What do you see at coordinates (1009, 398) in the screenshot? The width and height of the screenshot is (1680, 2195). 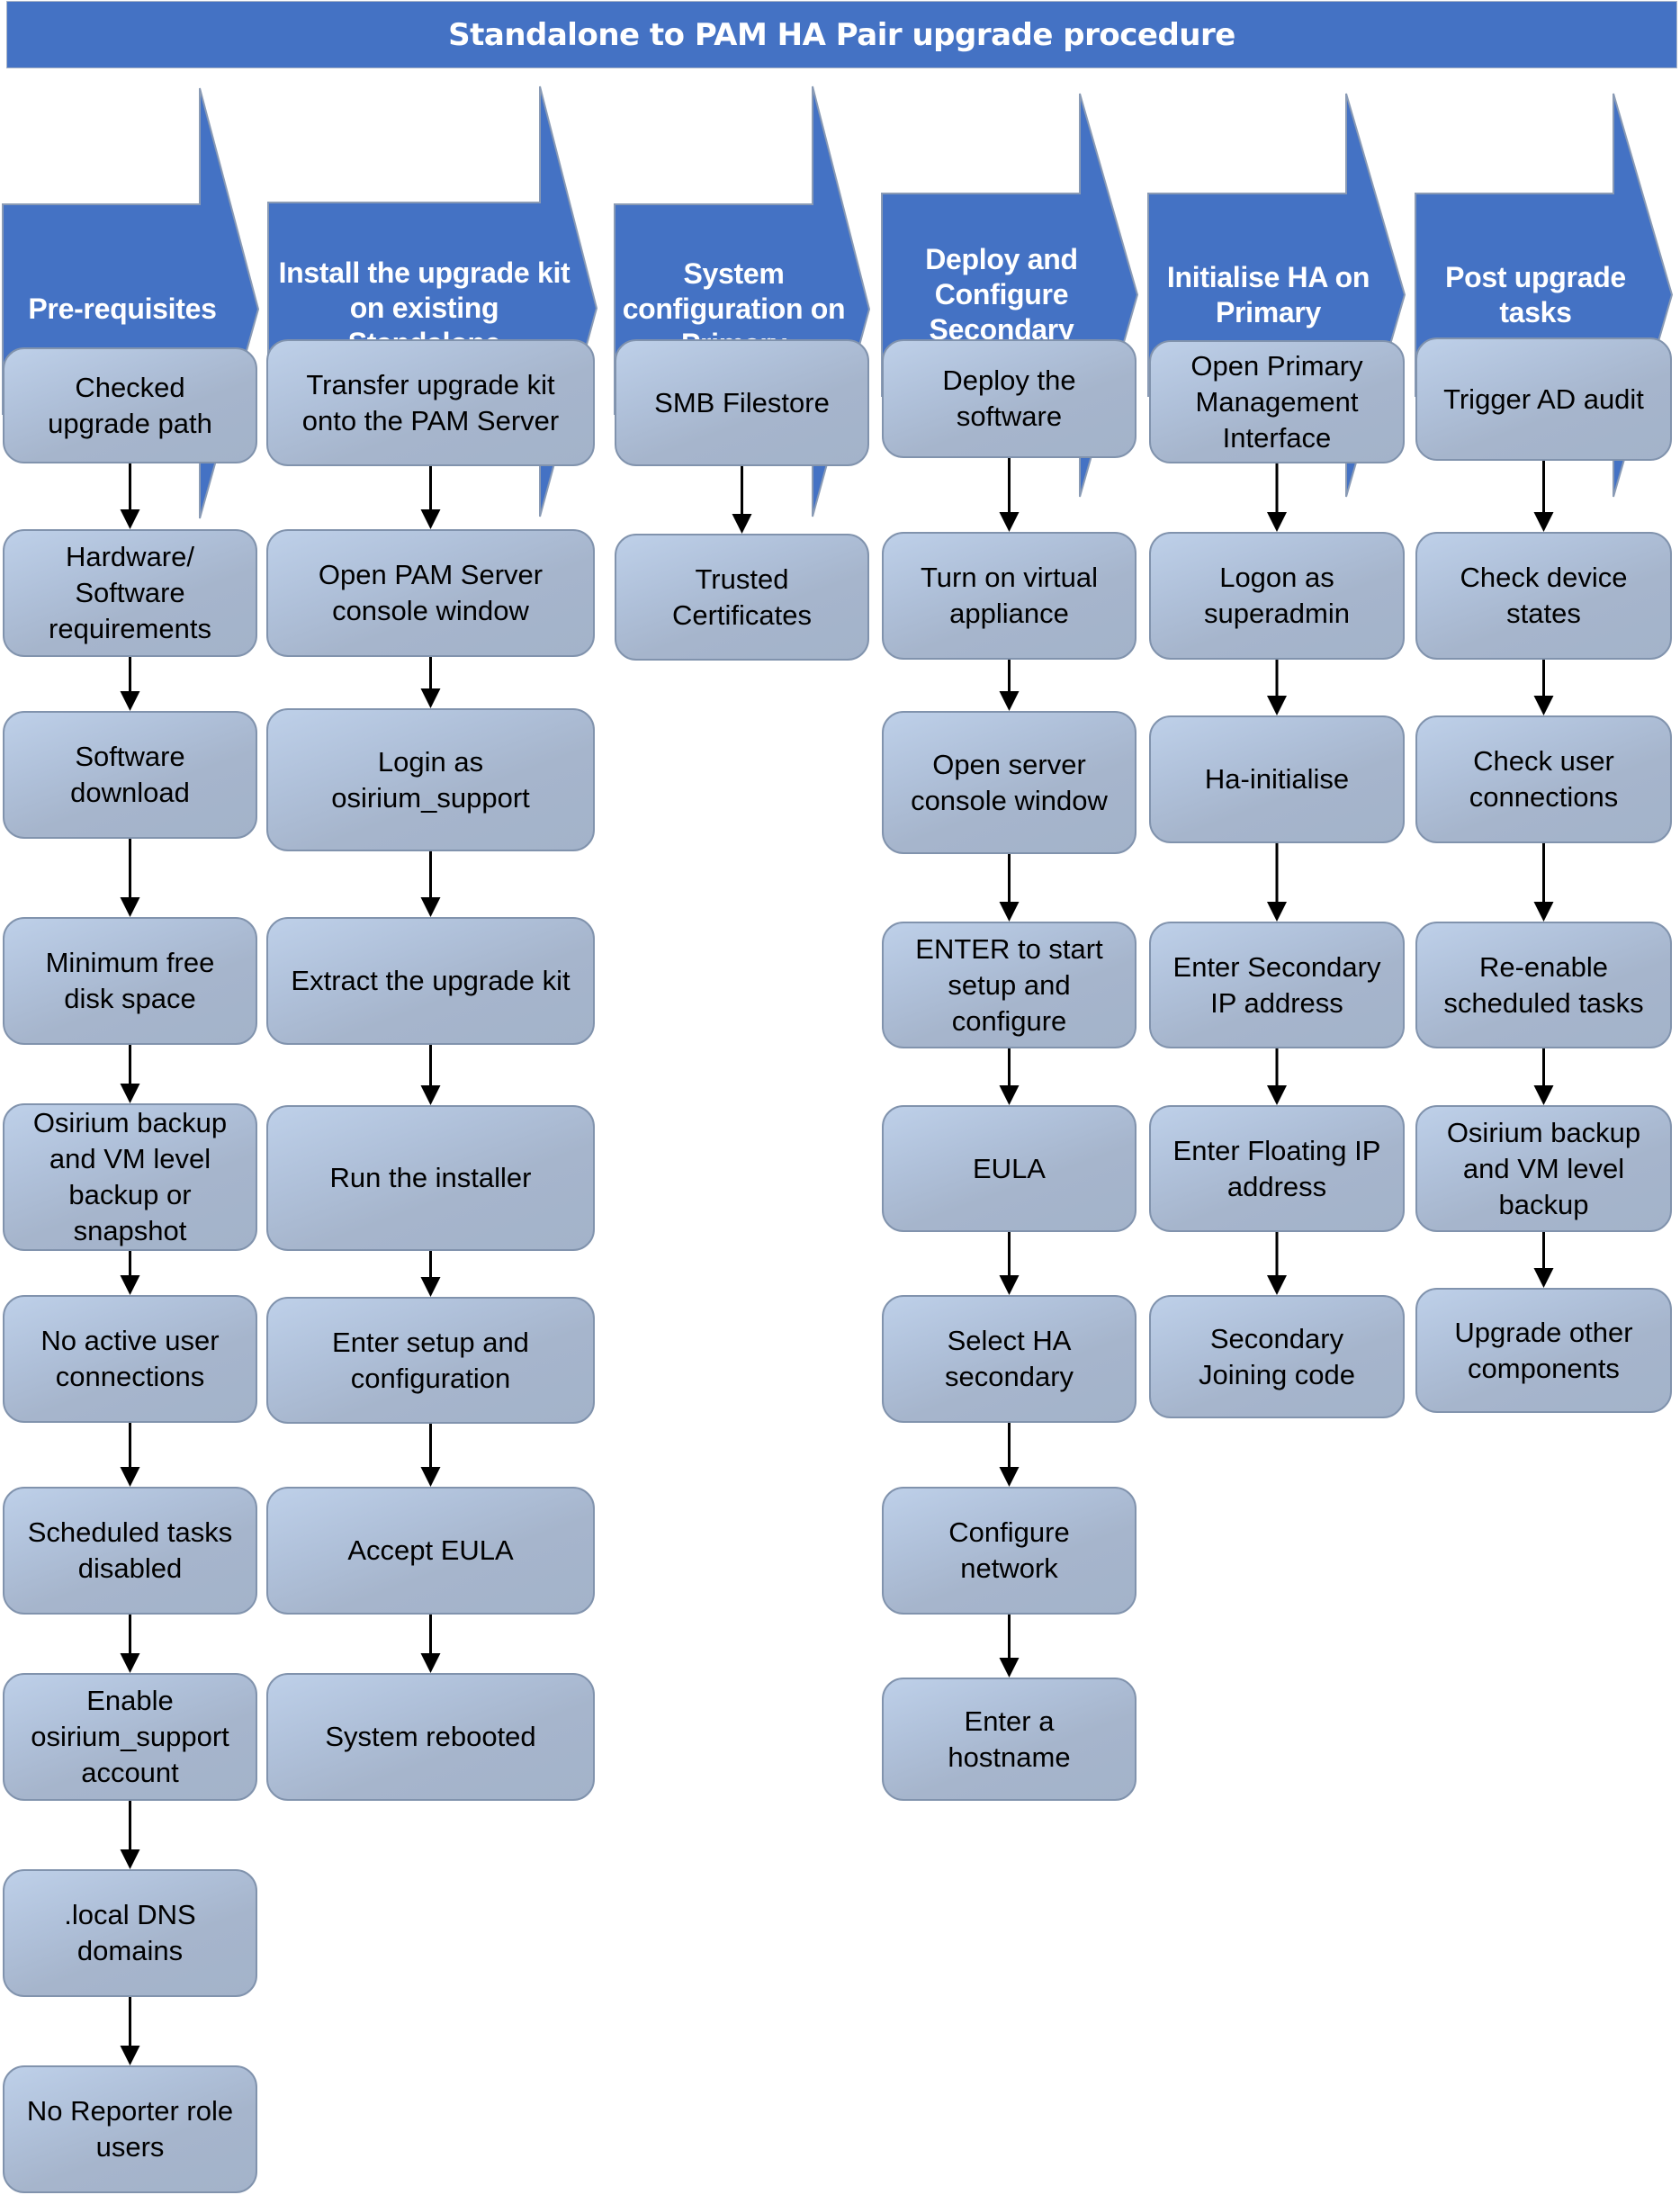 I see `step-box: Deploy the software` at bounding box center [1009, 398].